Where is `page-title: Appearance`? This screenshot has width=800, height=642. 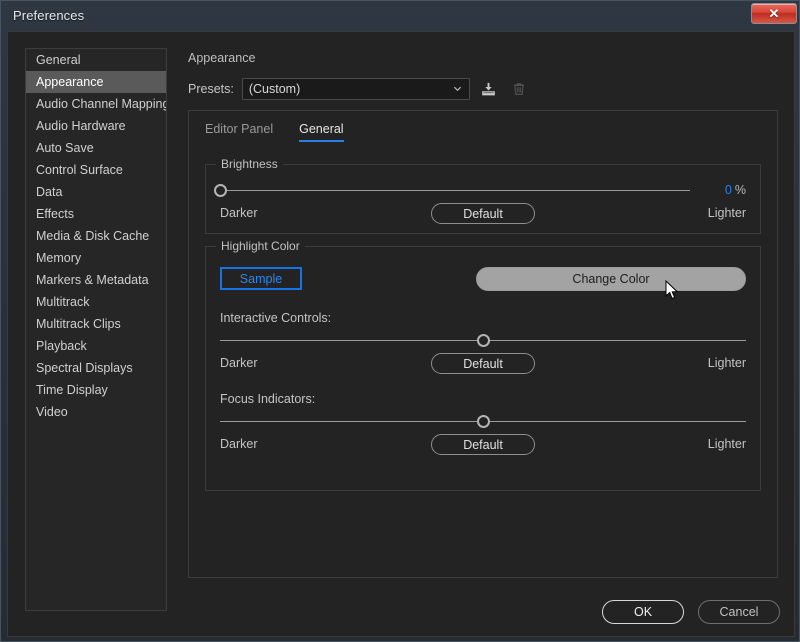
page-title: Appearance is located at coordinates (222, 58).